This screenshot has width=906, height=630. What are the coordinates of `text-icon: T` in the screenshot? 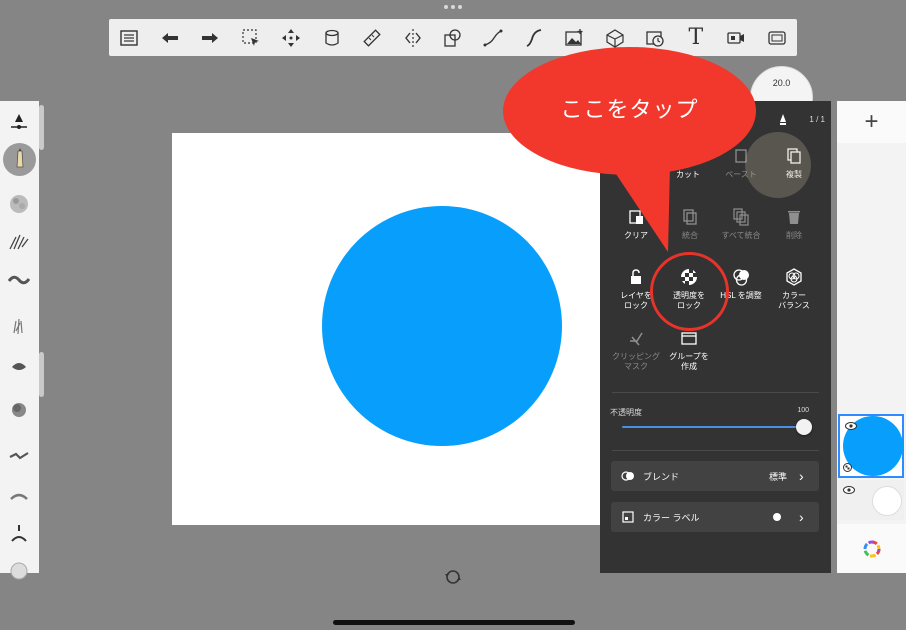 It's located at (696, 37).